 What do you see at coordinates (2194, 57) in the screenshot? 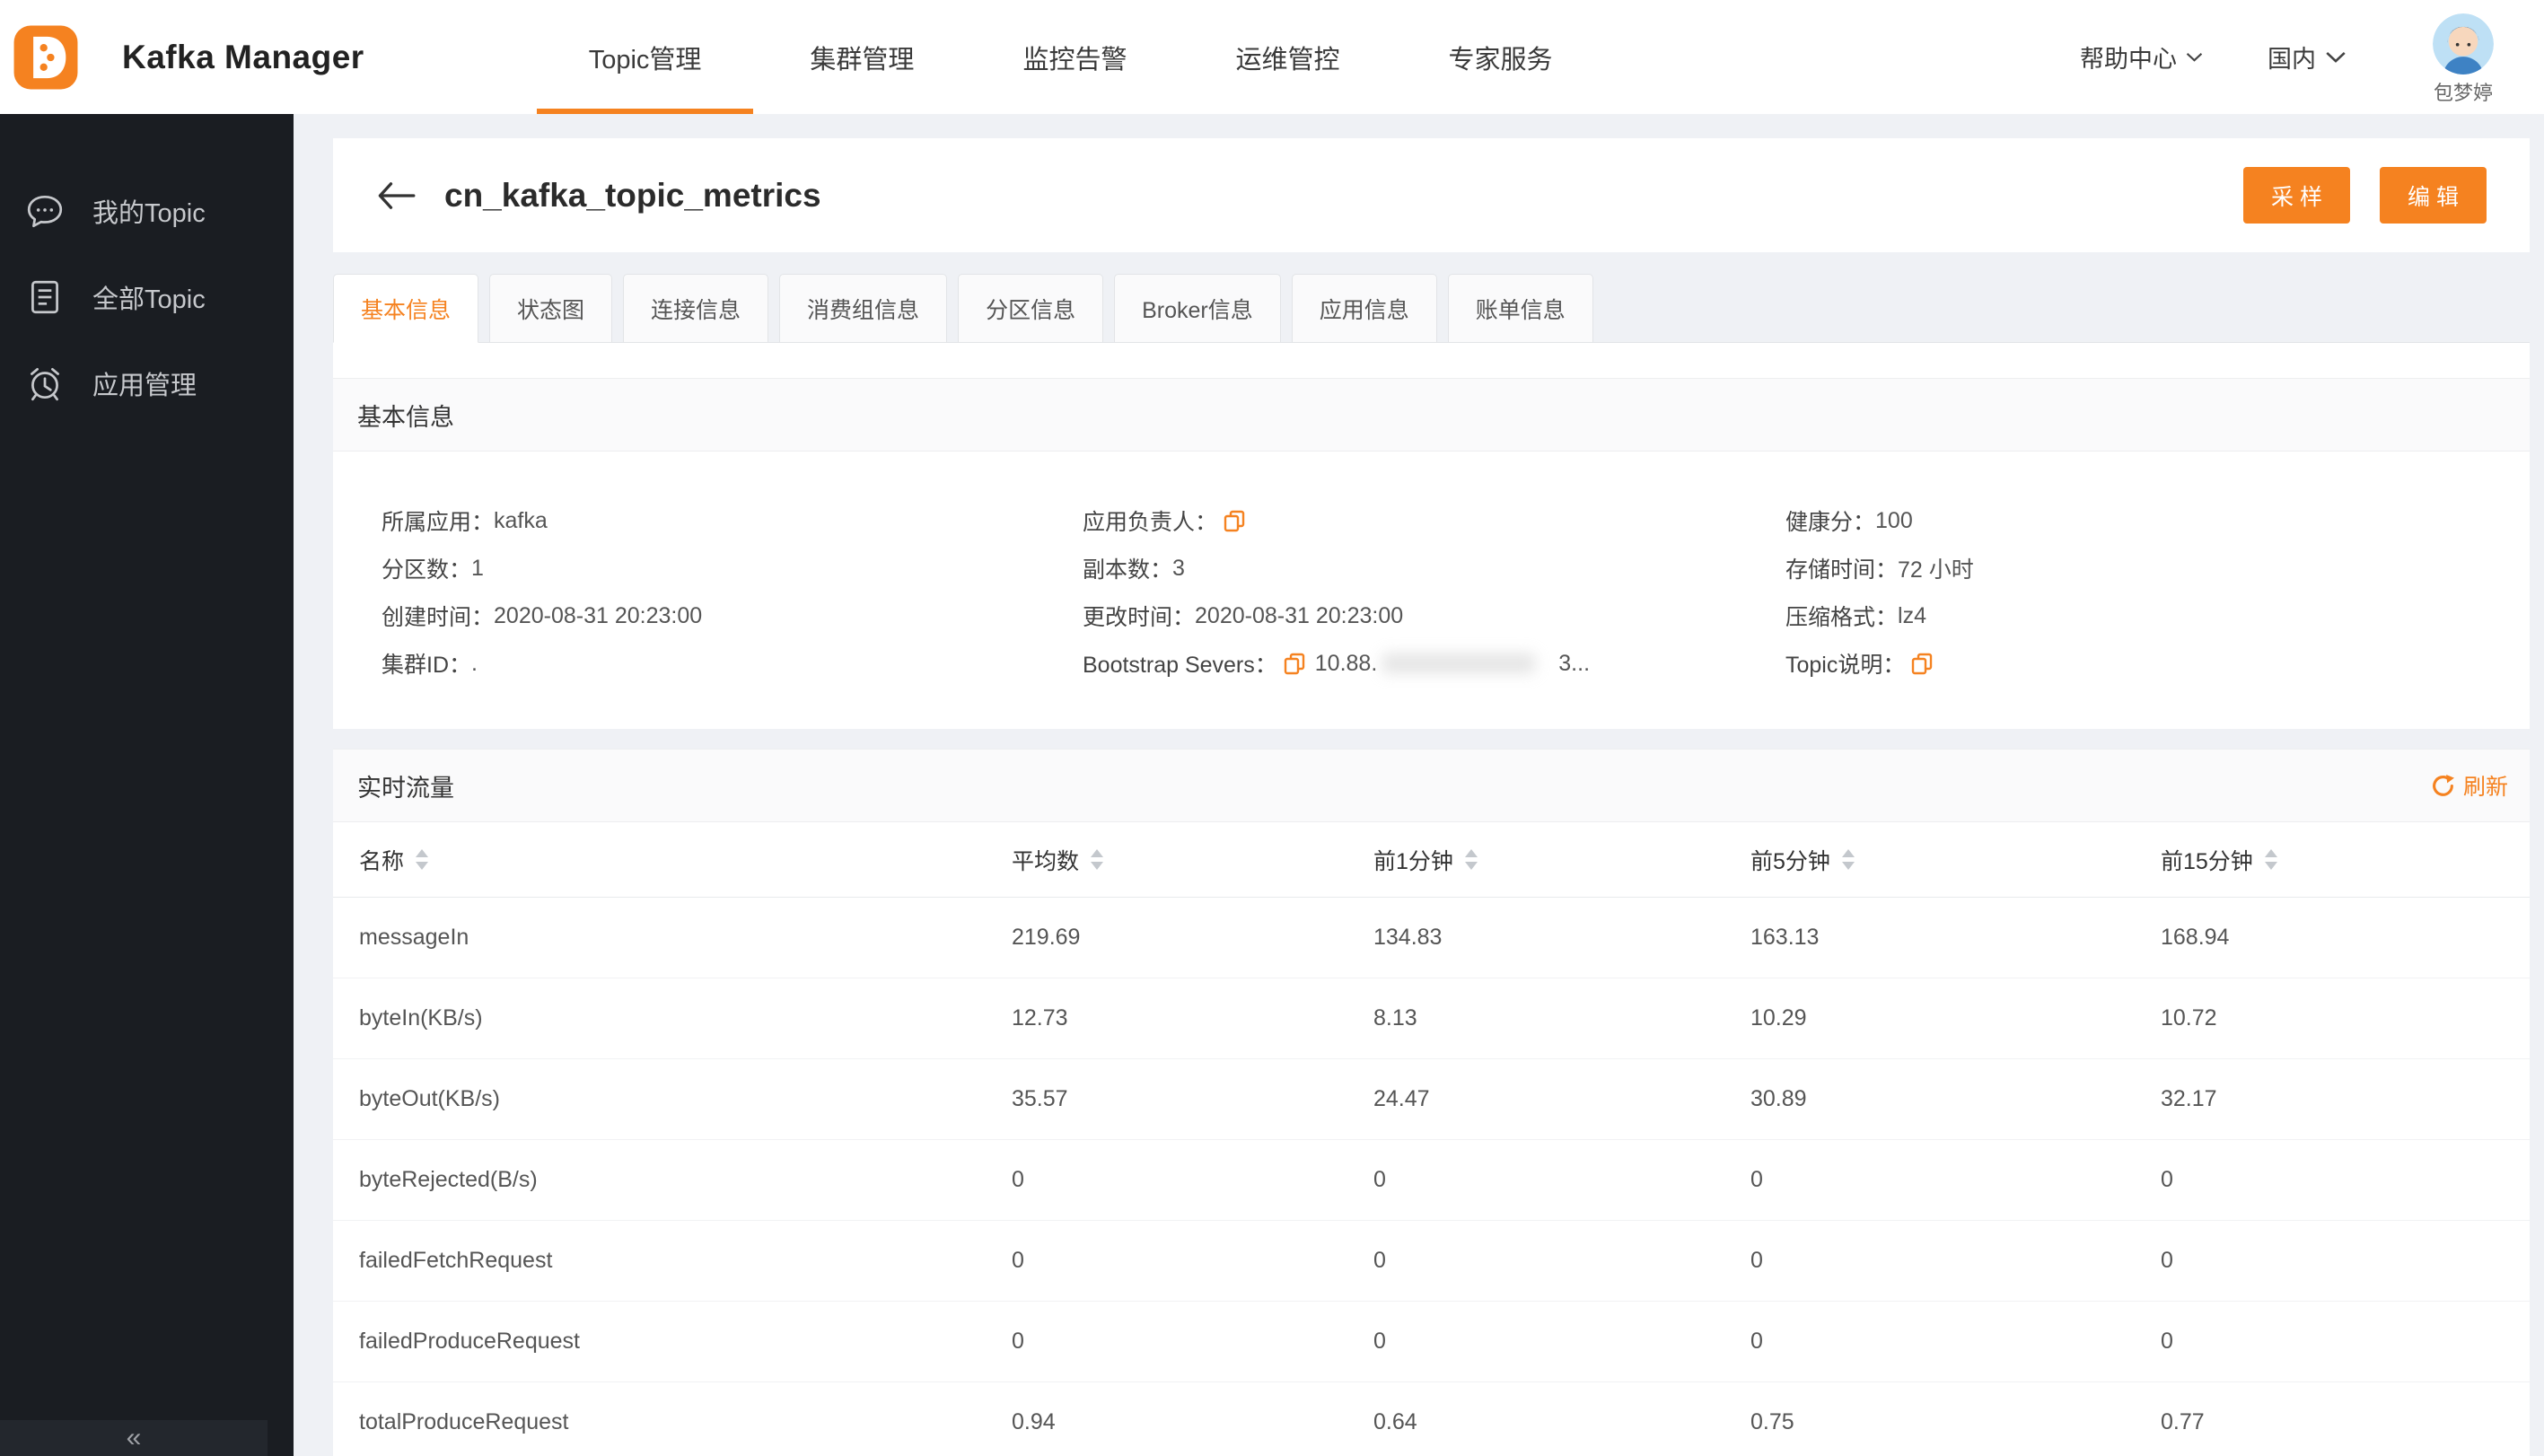
I see `chevron-down-icon` at bounding box center [2194, 57].